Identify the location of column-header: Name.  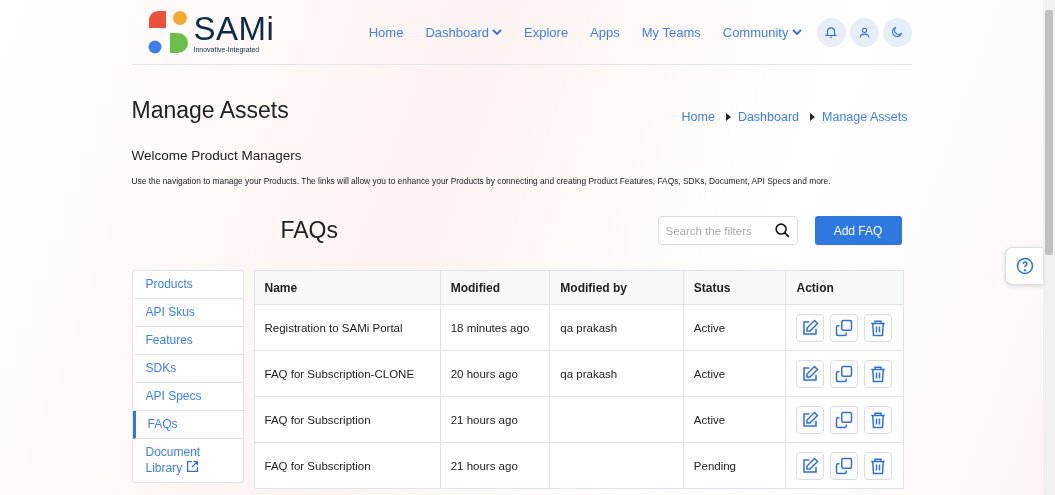
(281, 287).